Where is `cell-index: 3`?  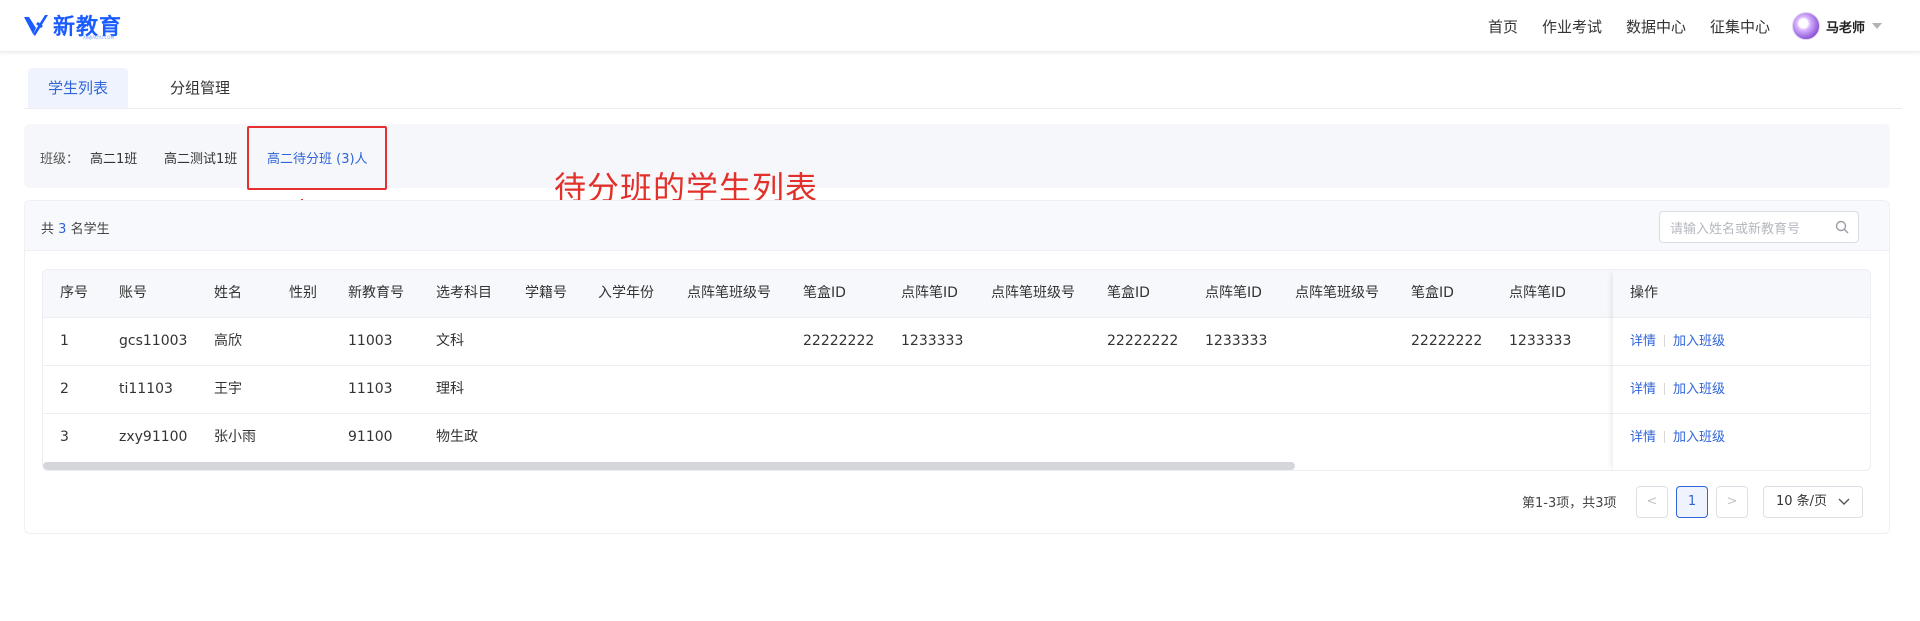
cell-index: 3 is located at coordinates (64, 437).